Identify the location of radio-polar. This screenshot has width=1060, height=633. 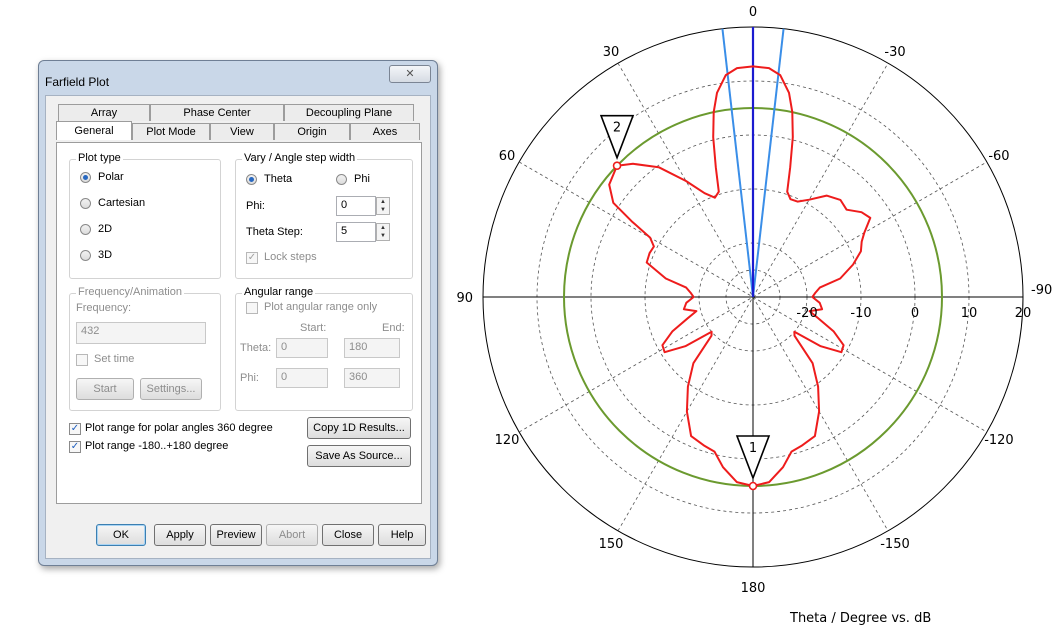
(85, 177).